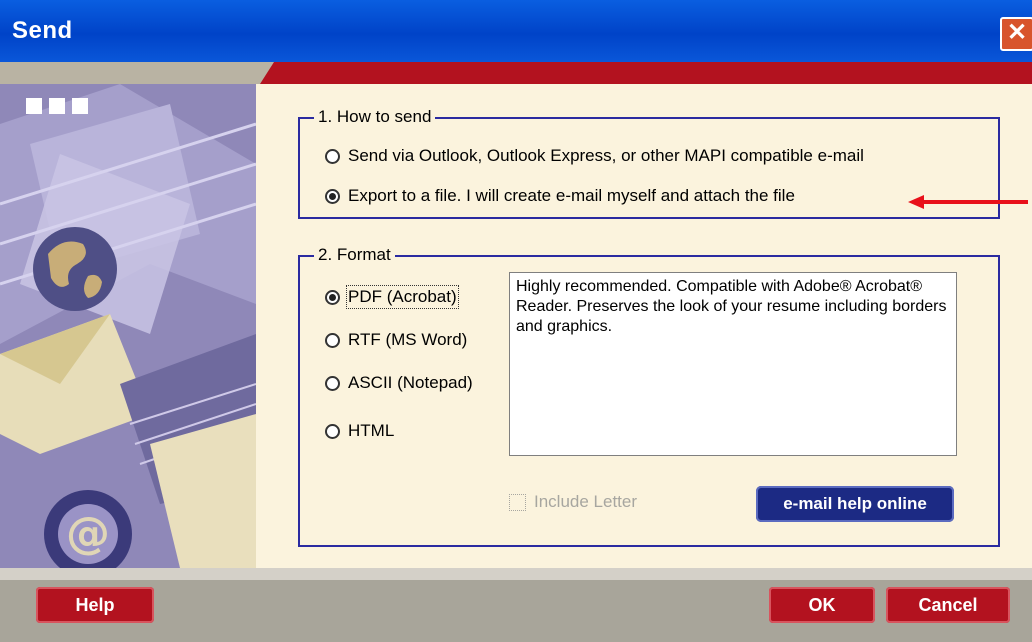 This screenshot has height=642, width=1032. What do you see at coordinates (968, 202) in the screenshot?
I see `arrow-annotation-icon` at bounding box center [968, 202].